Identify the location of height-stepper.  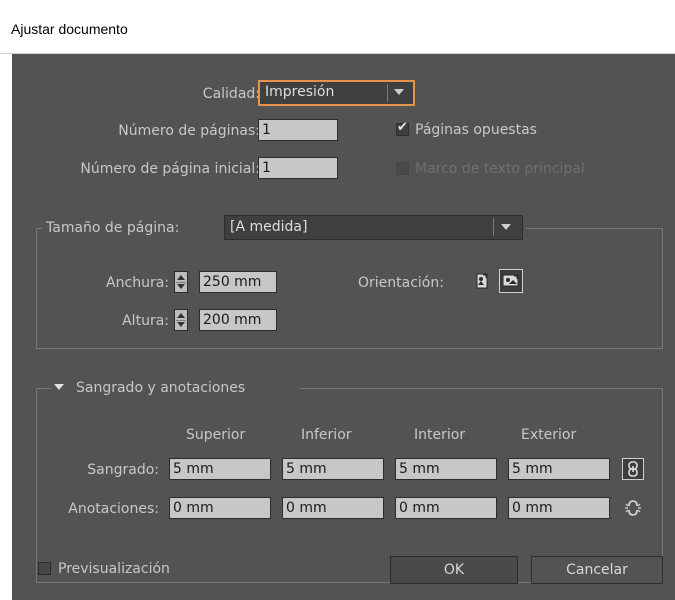
(181, 320).